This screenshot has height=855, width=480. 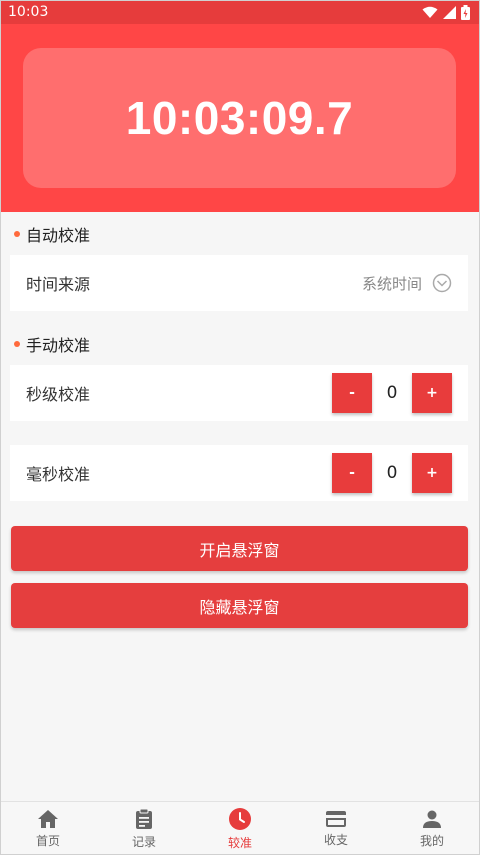 I want to click on seconds-minus-button: -, so click(x=352, y=393).